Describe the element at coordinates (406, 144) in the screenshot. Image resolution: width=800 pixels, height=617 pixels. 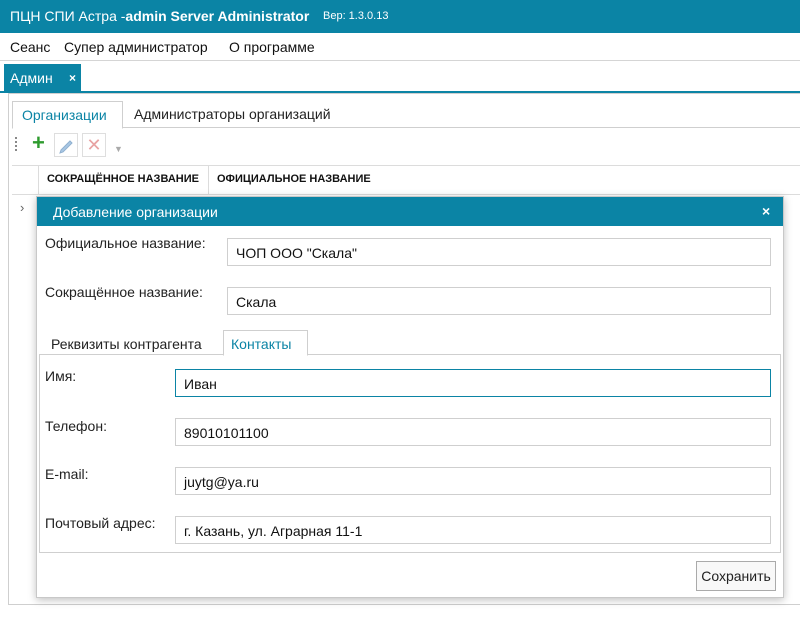
I see `toolbar: + ✕ ▼` at that location.